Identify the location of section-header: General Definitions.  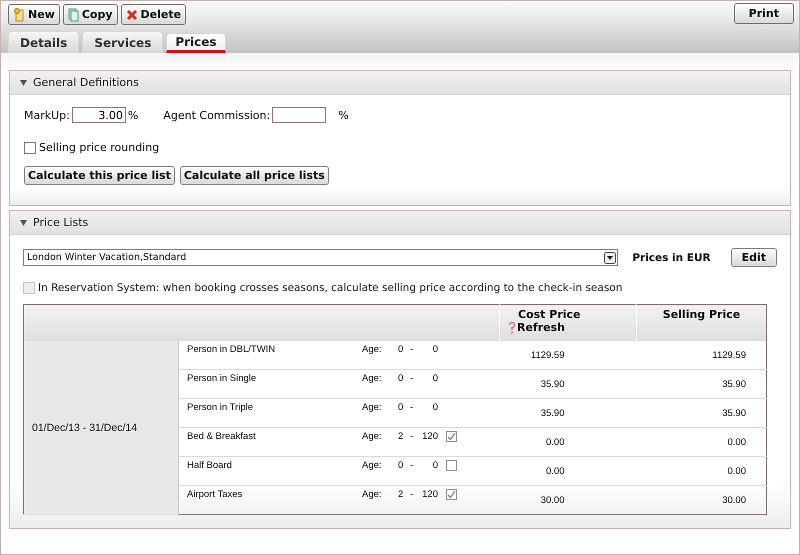
(400, 83).